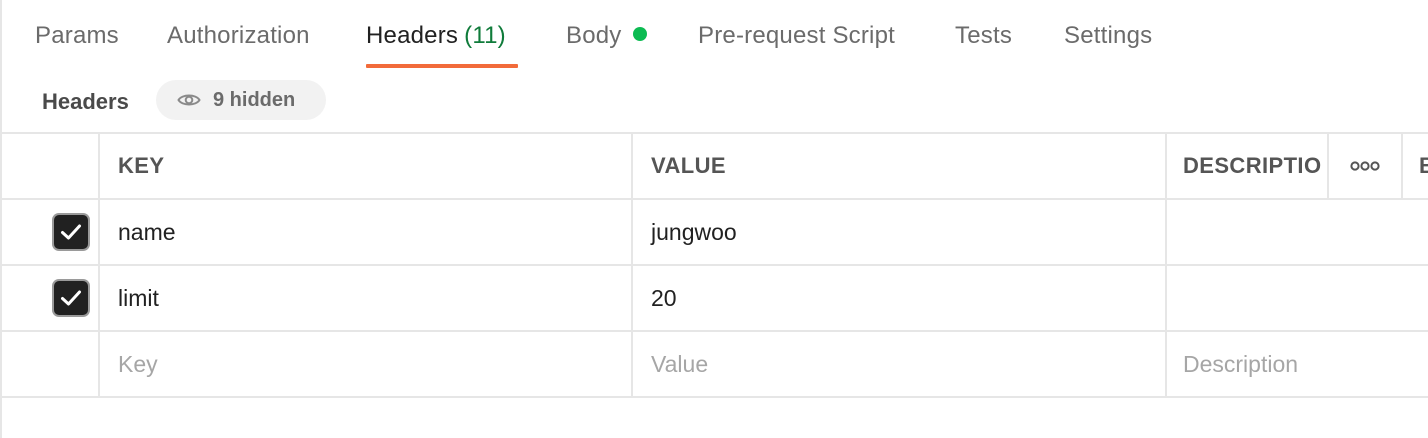 The image size is (1428, 438). Describe the element at coordinates (898, 232) in the screenshot. I see `header-value-field: jungwoo` at that location.